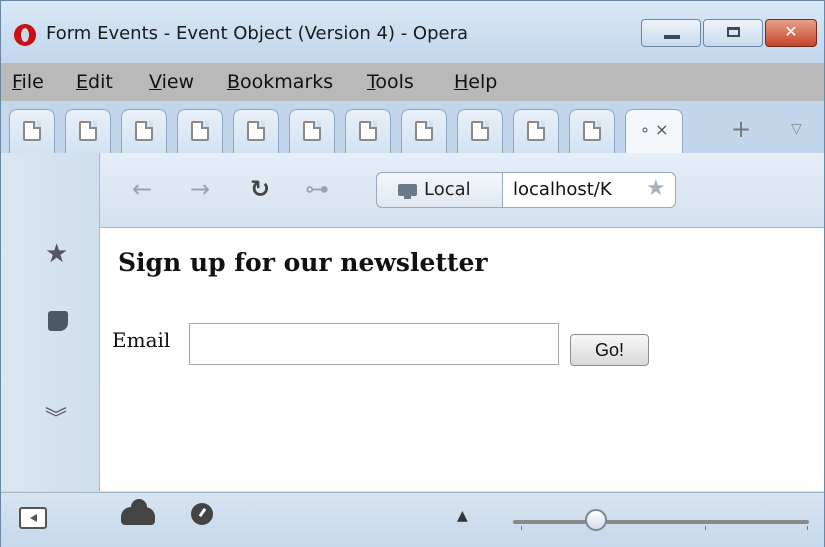 This screenshot has width=825, height=547. I want to click on address-field: localhost/K ★, so click(589, 190).